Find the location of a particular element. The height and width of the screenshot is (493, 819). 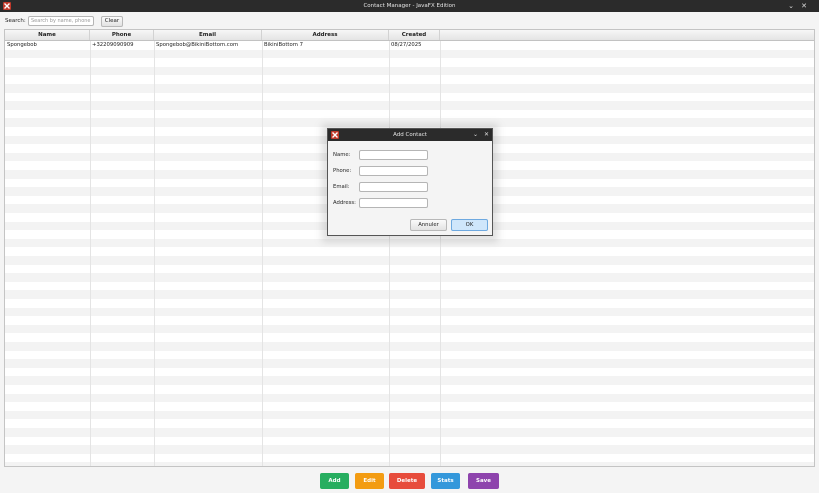

window-title: Contact Manager - JavaFX Edition is located at coordinates (409, 6).